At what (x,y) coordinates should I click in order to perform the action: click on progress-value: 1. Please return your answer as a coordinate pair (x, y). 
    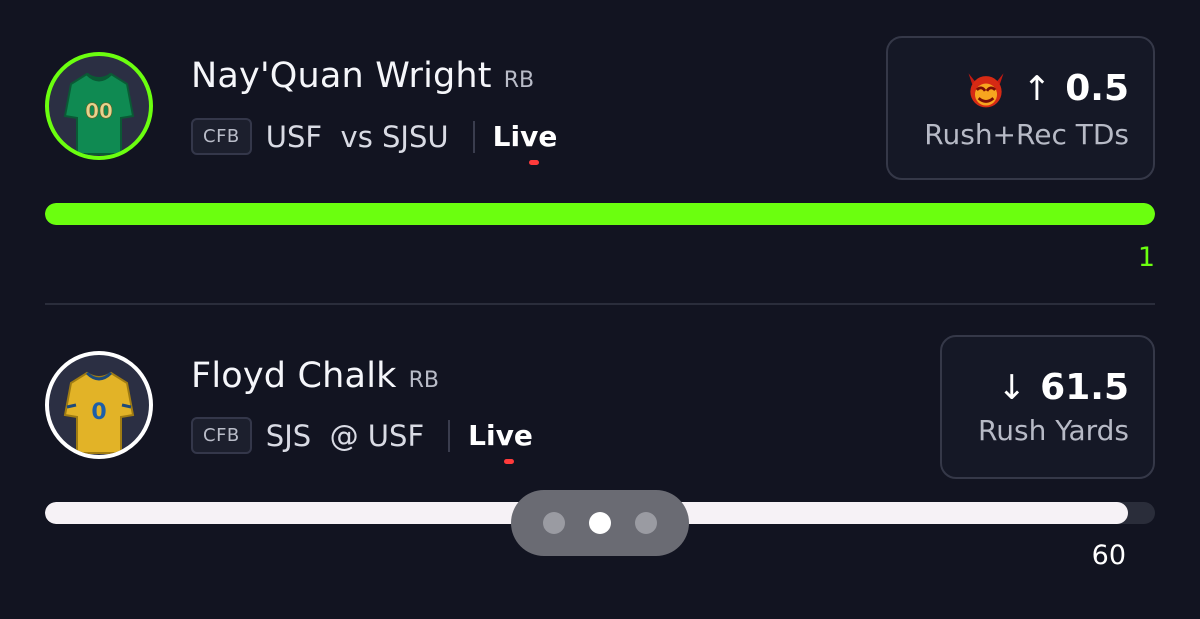
    Looking at the image, I should click on (1146, 257).